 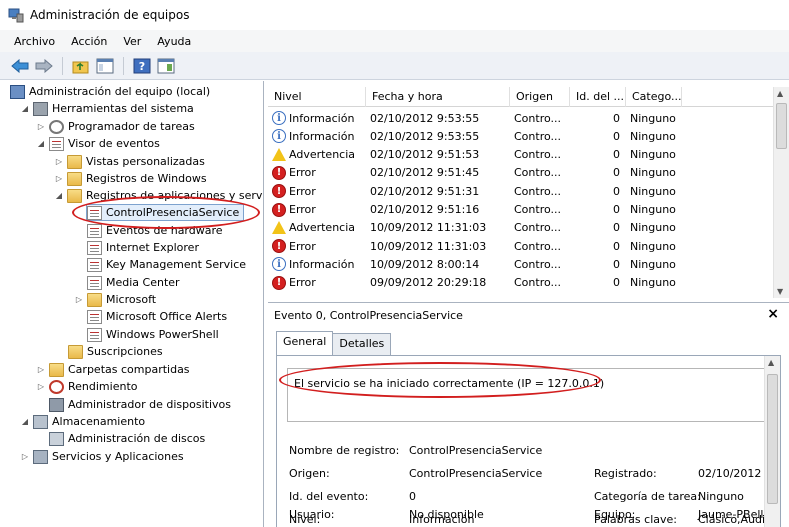 I want to click on tree-item-root: Administración del equipo (local), so click(x=110, y=91).